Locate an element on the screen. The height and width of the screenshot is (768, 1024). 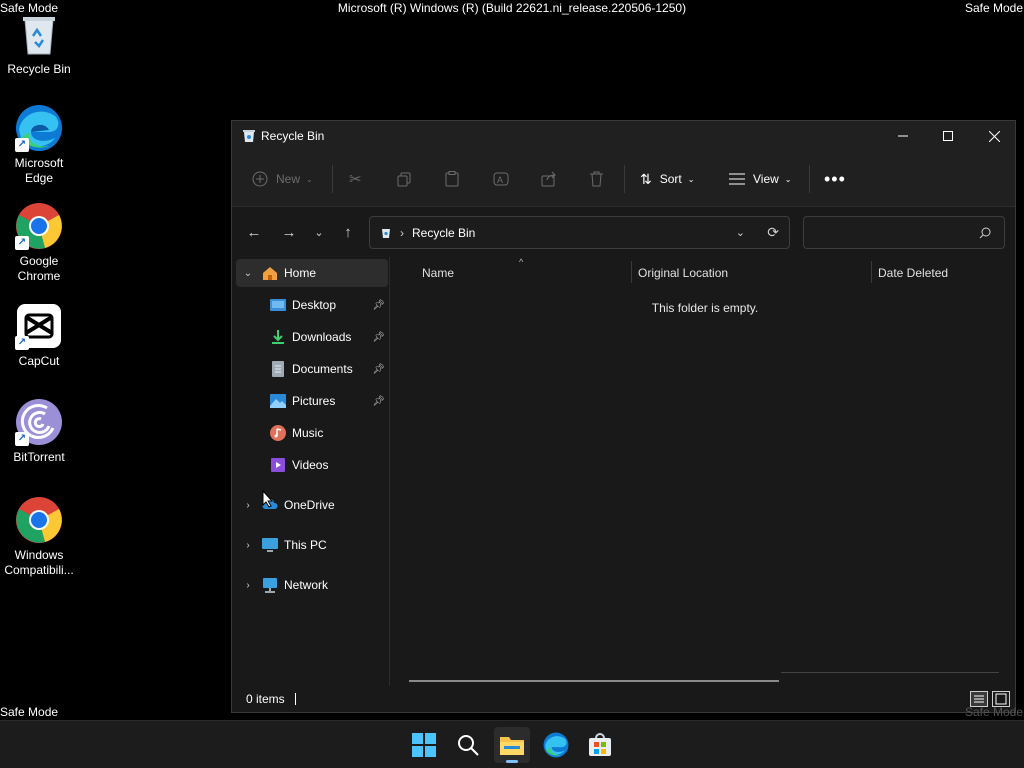
close-button is located at coordinates (994, 136).